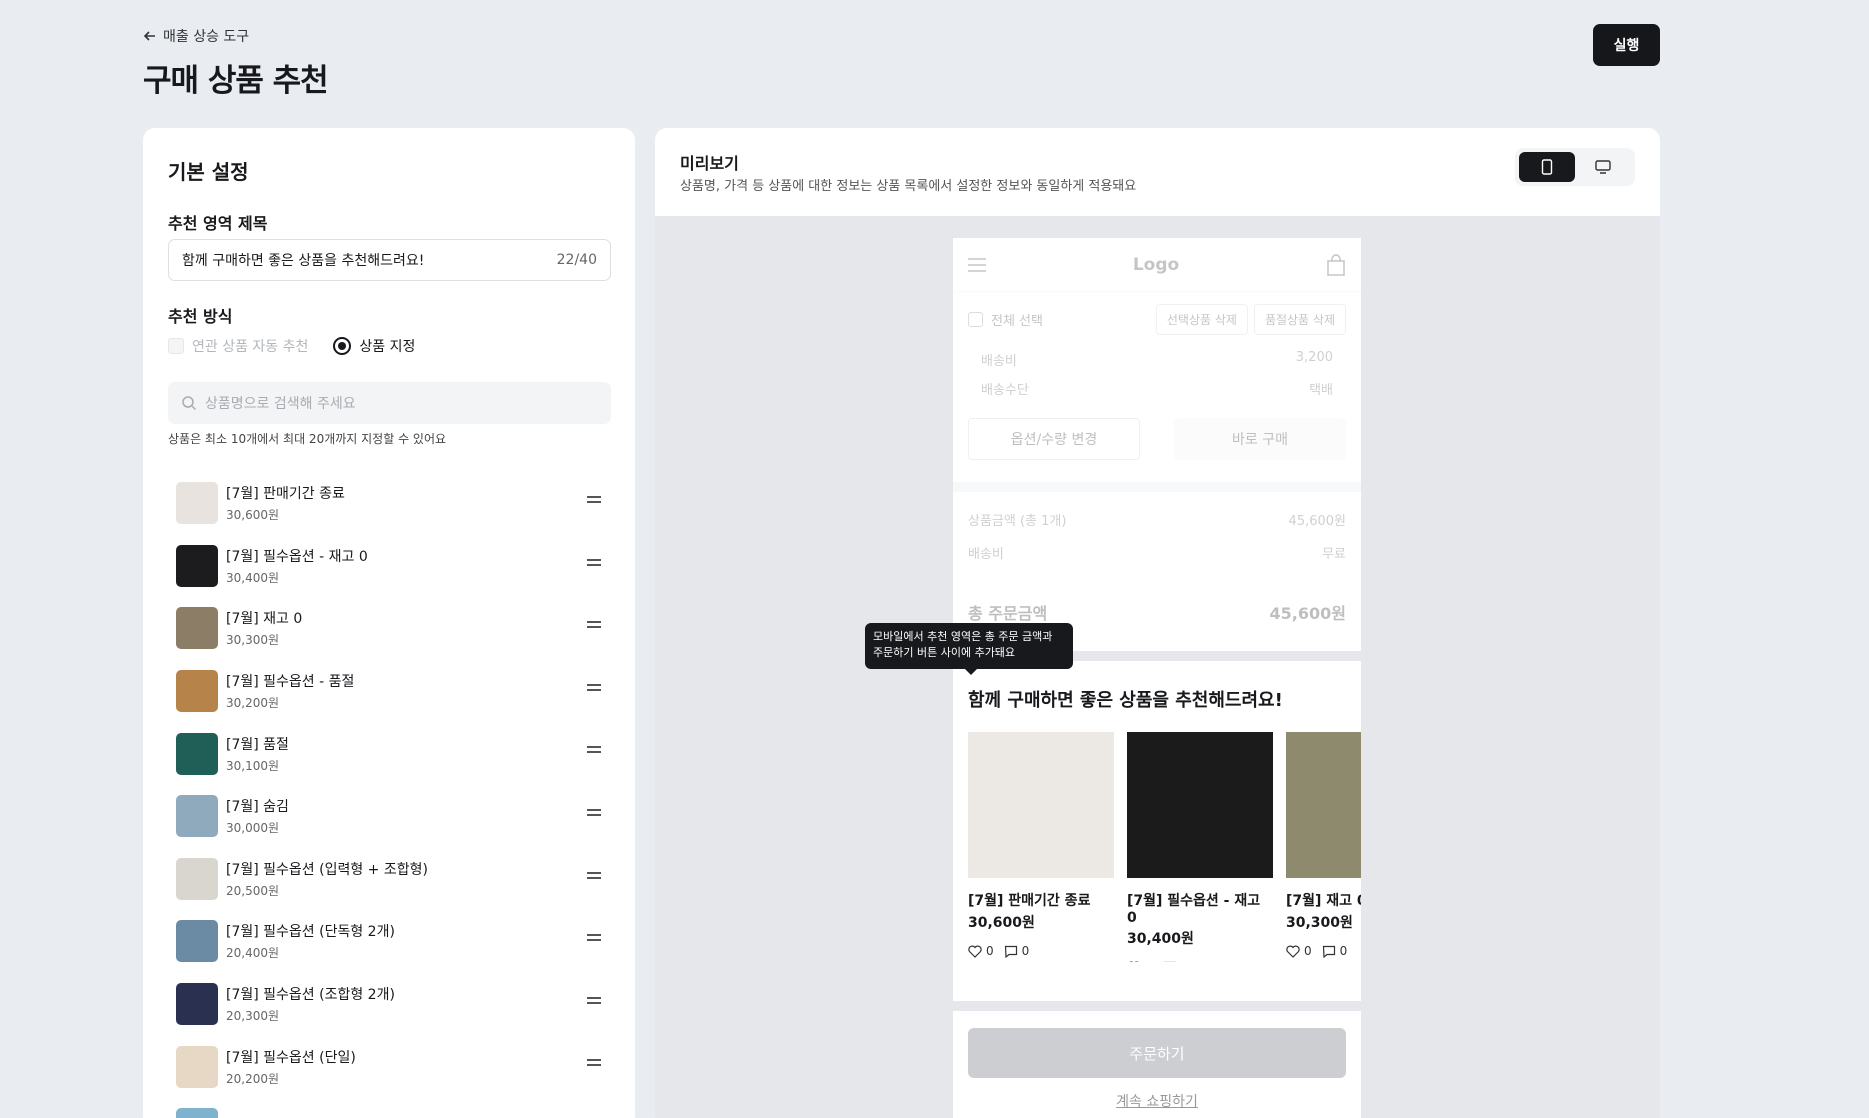  I want to click on char-count: 22/40, so click(576, 260).